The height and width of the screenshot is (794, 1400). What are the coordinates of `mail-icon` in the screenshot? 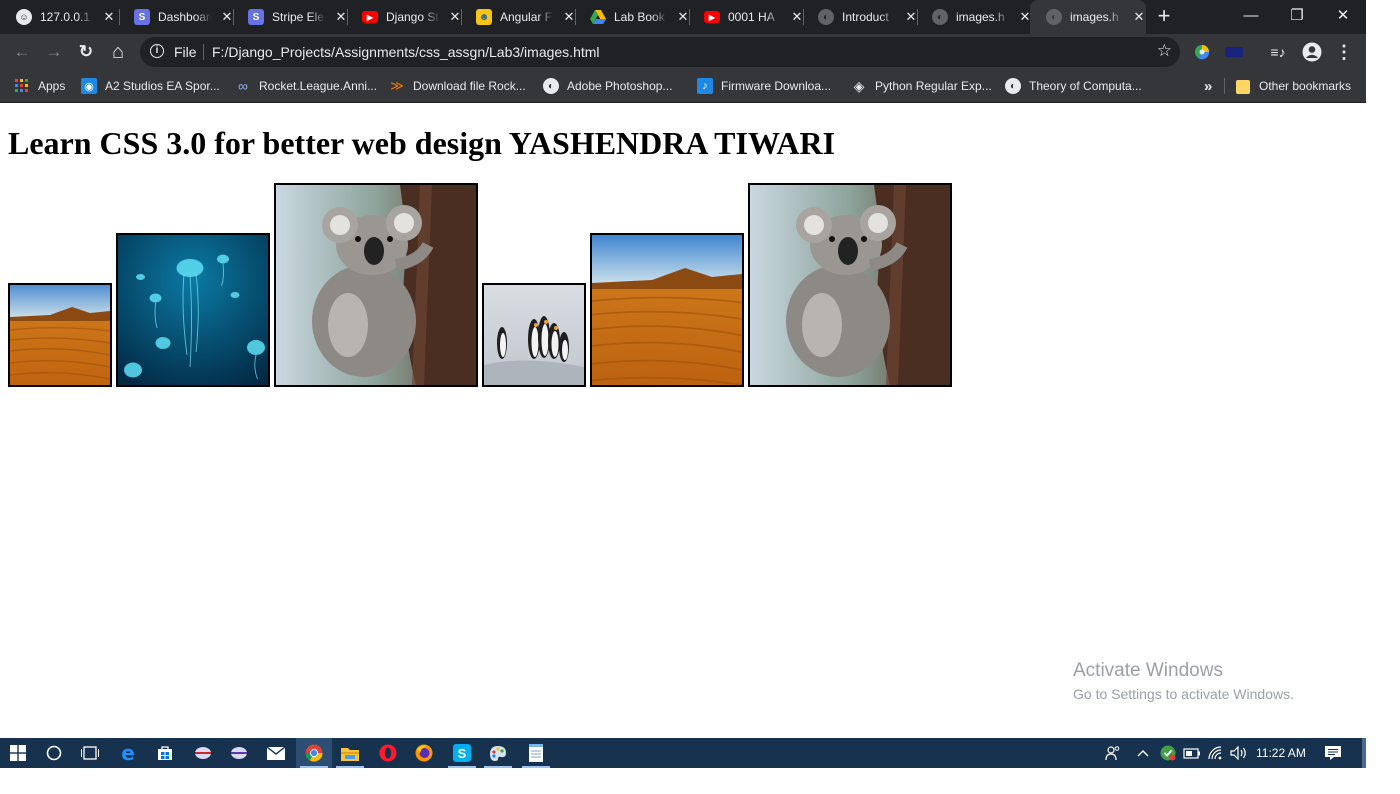 It's located at (276, 753).